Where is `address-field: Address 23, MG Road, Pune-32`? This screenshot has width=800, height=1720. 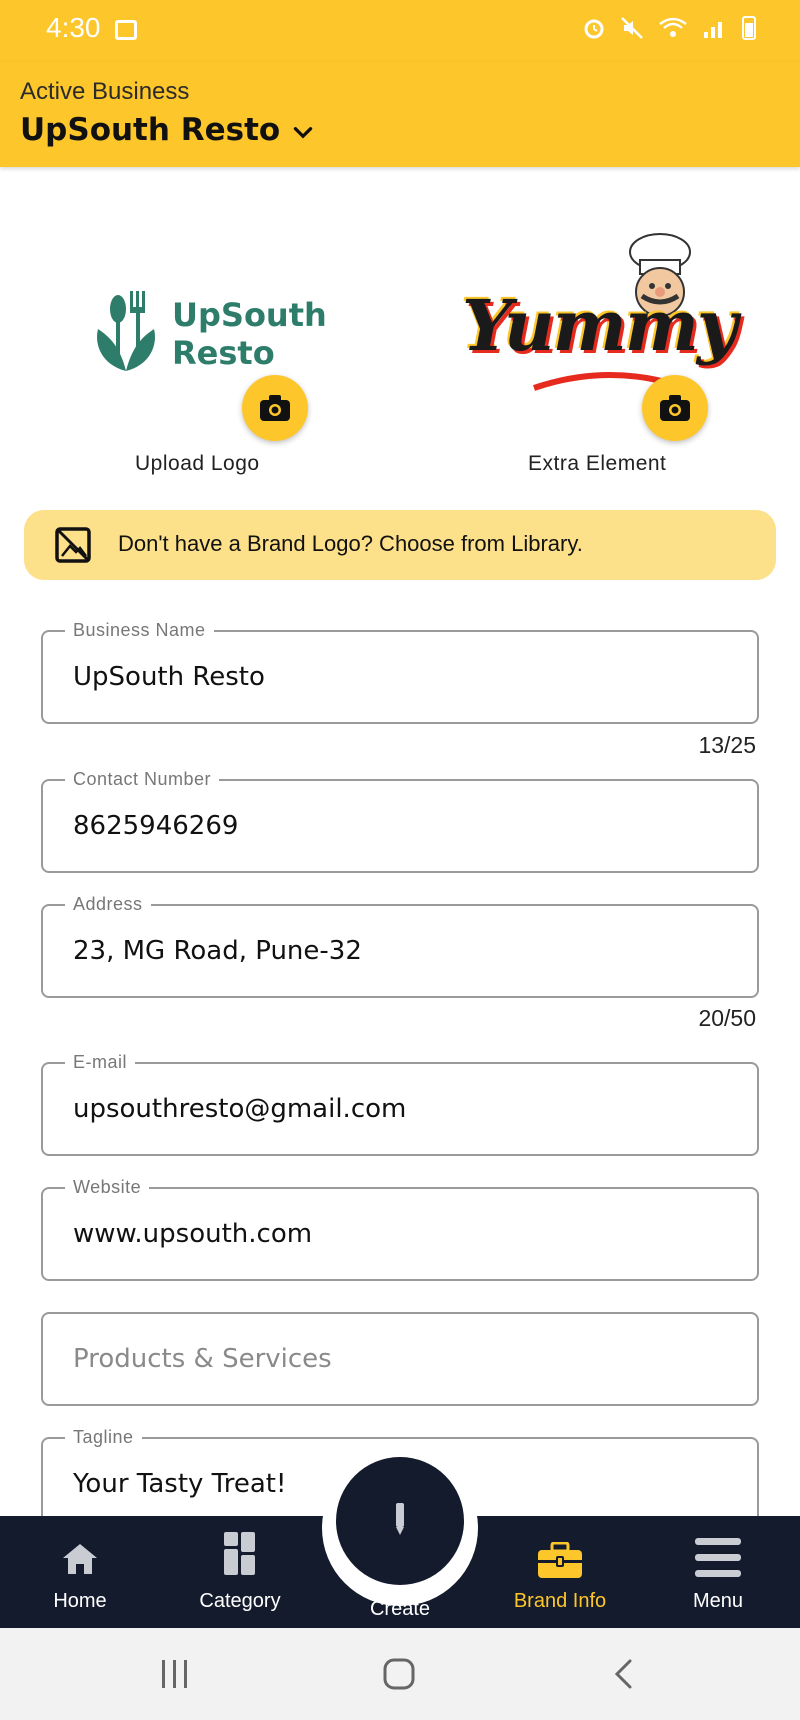 address-field: Address 23, MG Road, Pune-32 is located at coordinates (400, 946).